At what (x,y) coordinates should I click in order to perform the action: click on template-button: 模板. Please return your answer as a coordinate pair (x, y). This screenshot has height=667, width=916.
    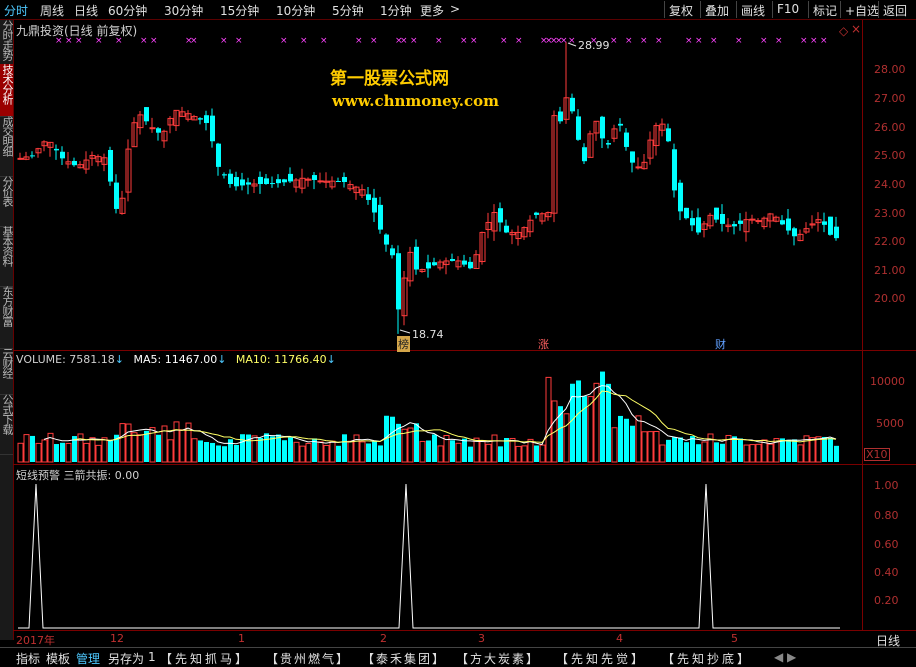
    Looking at the image, I should click on (58, 658).